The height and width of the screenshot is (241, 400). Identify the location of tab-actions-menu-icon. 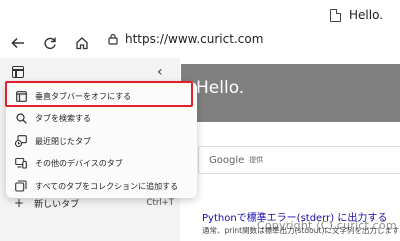
(18, 72).